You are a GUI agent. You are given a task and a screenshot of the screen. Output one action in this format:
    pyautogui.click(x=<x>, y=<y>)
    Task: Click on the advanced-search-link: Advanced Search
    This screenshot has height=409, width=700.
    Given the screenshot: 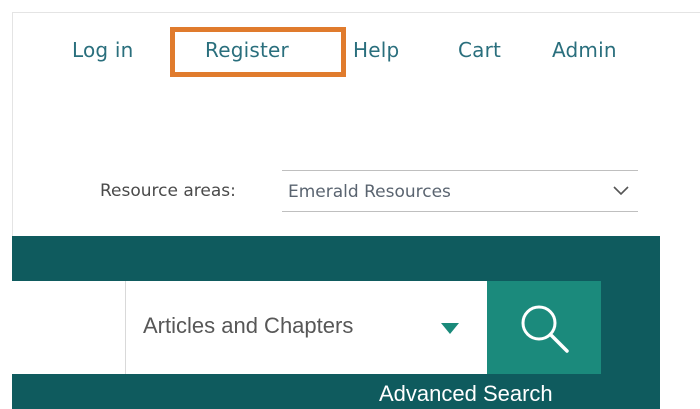 What is the action you would take?
    pyautogui.click(x=466, y=394)
    